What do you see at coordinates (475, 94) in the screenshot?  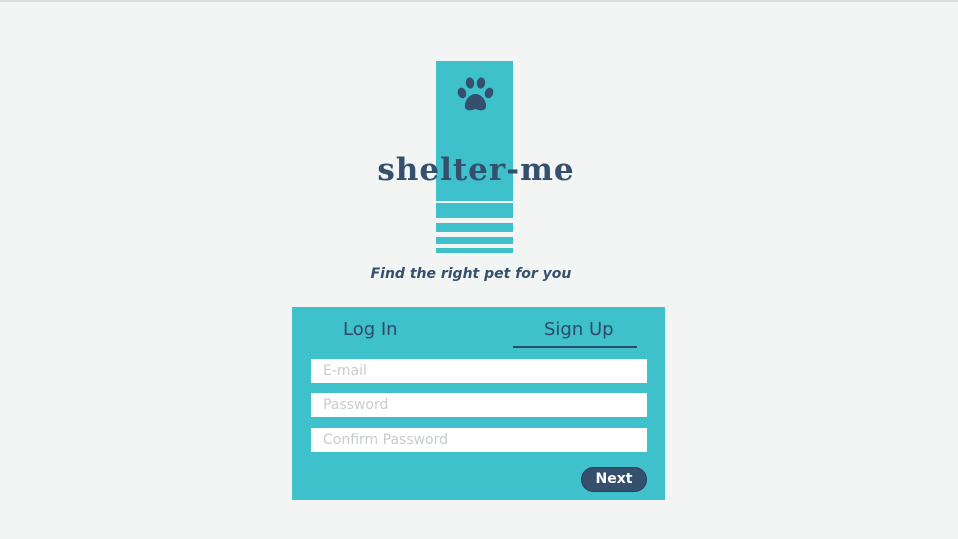 I see `paw-icon` at bounding box center [475, 94].